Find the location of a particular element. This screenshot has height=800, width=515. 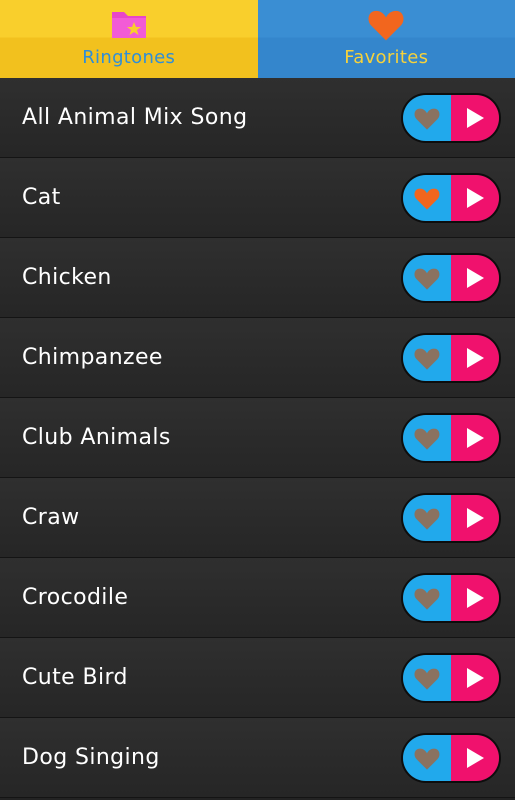

tab-favorites: Favorites is located at coordinates (386, 39).